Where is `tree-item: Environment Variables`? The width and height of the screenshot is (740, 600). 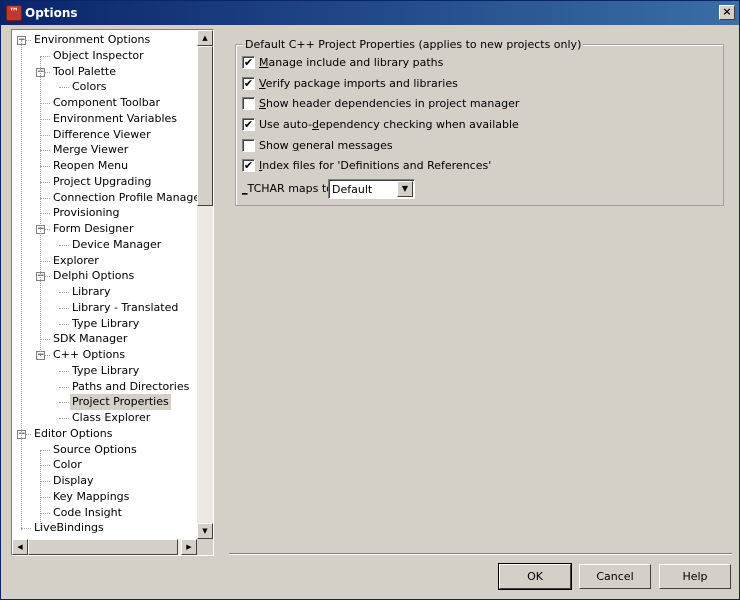
tree-item: Environment Variables is located at coordinates (115, 119).